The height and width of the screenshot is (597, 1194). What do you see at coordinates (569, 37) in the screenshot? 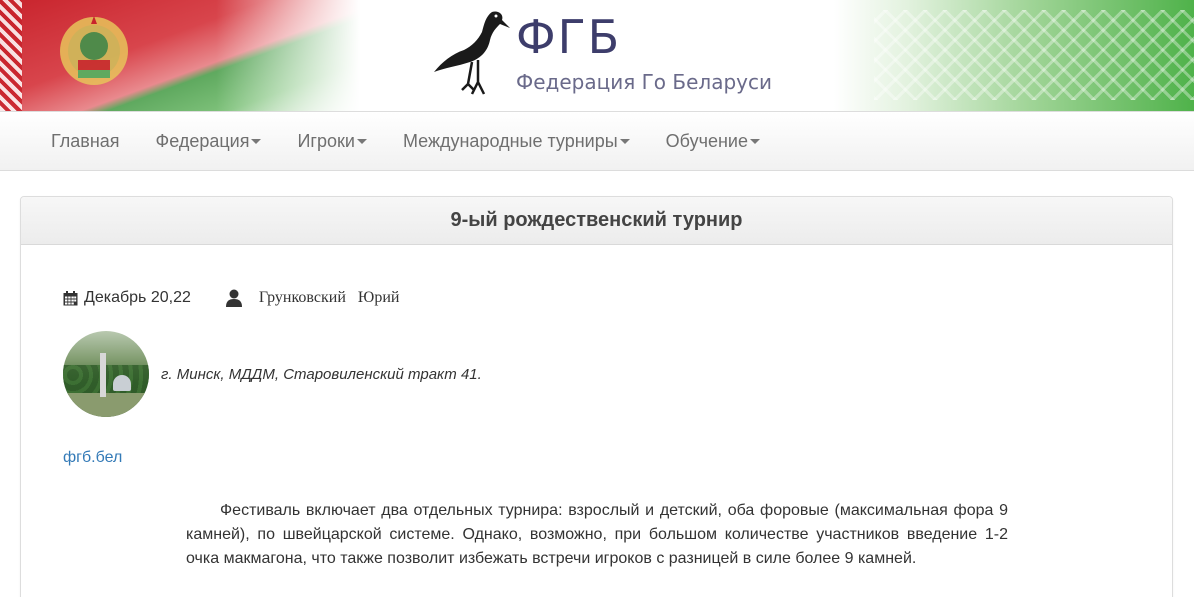
I see `logo-abbreviation: ФГБ` at bounding box center [569, 37].